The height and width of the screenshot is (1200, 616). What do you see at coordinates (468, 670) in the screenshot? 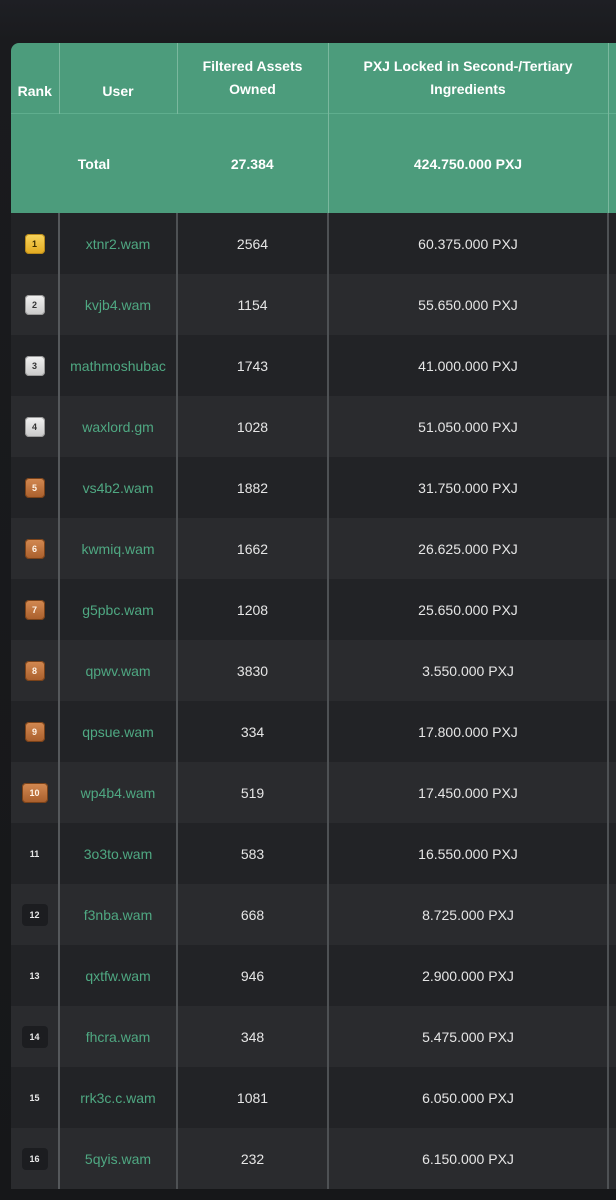
I see `pxj-cell: 3.550.000 PXJ` at bounding box center [468, 670].